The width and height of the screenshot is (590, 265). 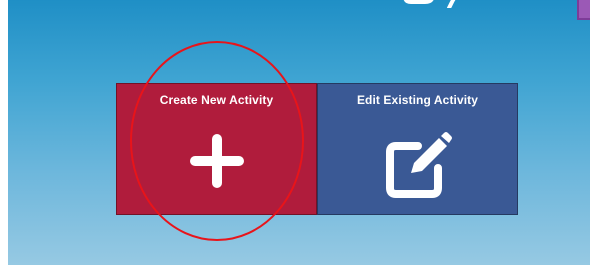 What do you see at coordinates (418, 166) in the screenshot?
I see `edit-pencil-icon` at bounding box center [418, 166].